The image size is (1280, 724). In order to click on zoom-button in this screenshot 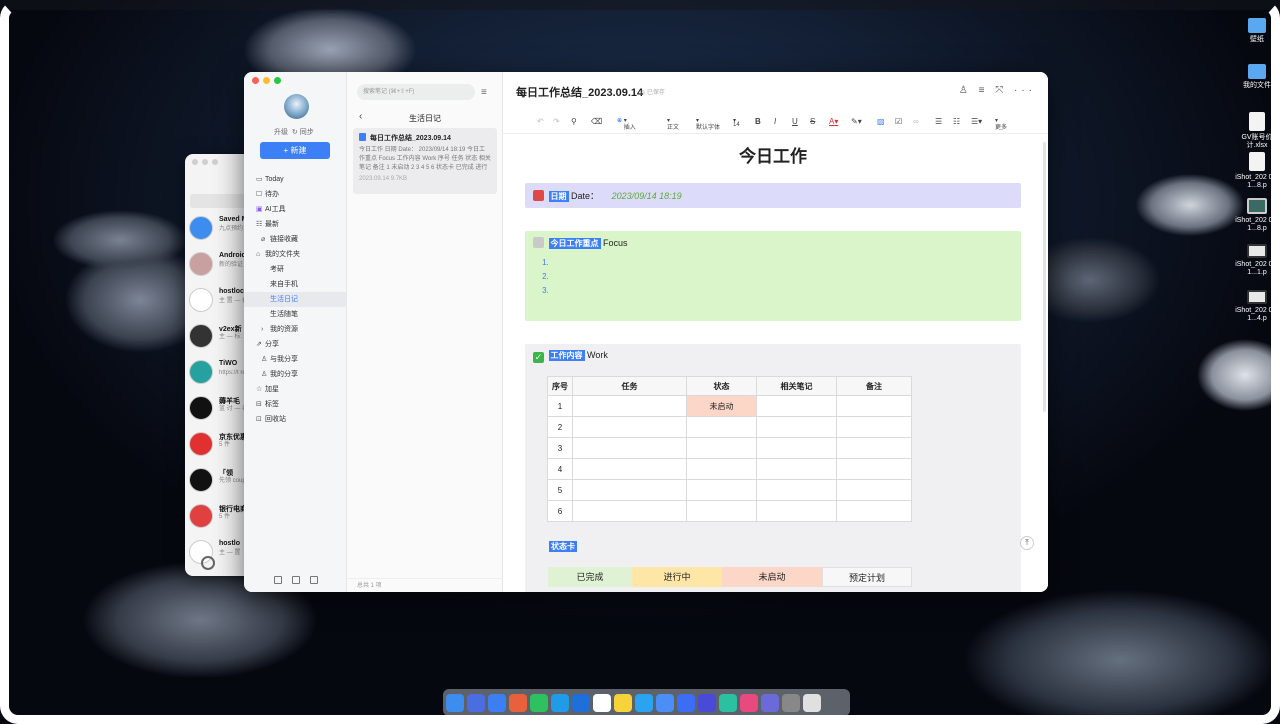, I will do `click(277, 80)`.